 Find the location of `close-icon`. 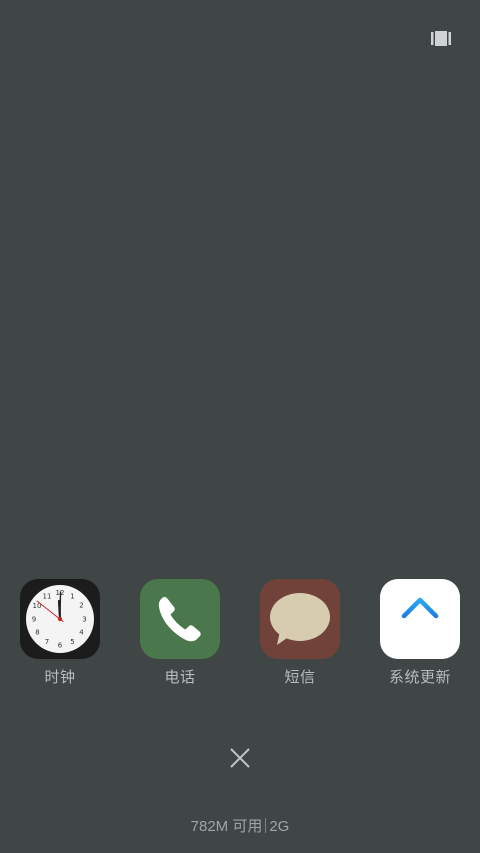

close-icon is located at coordinates (240, 758).